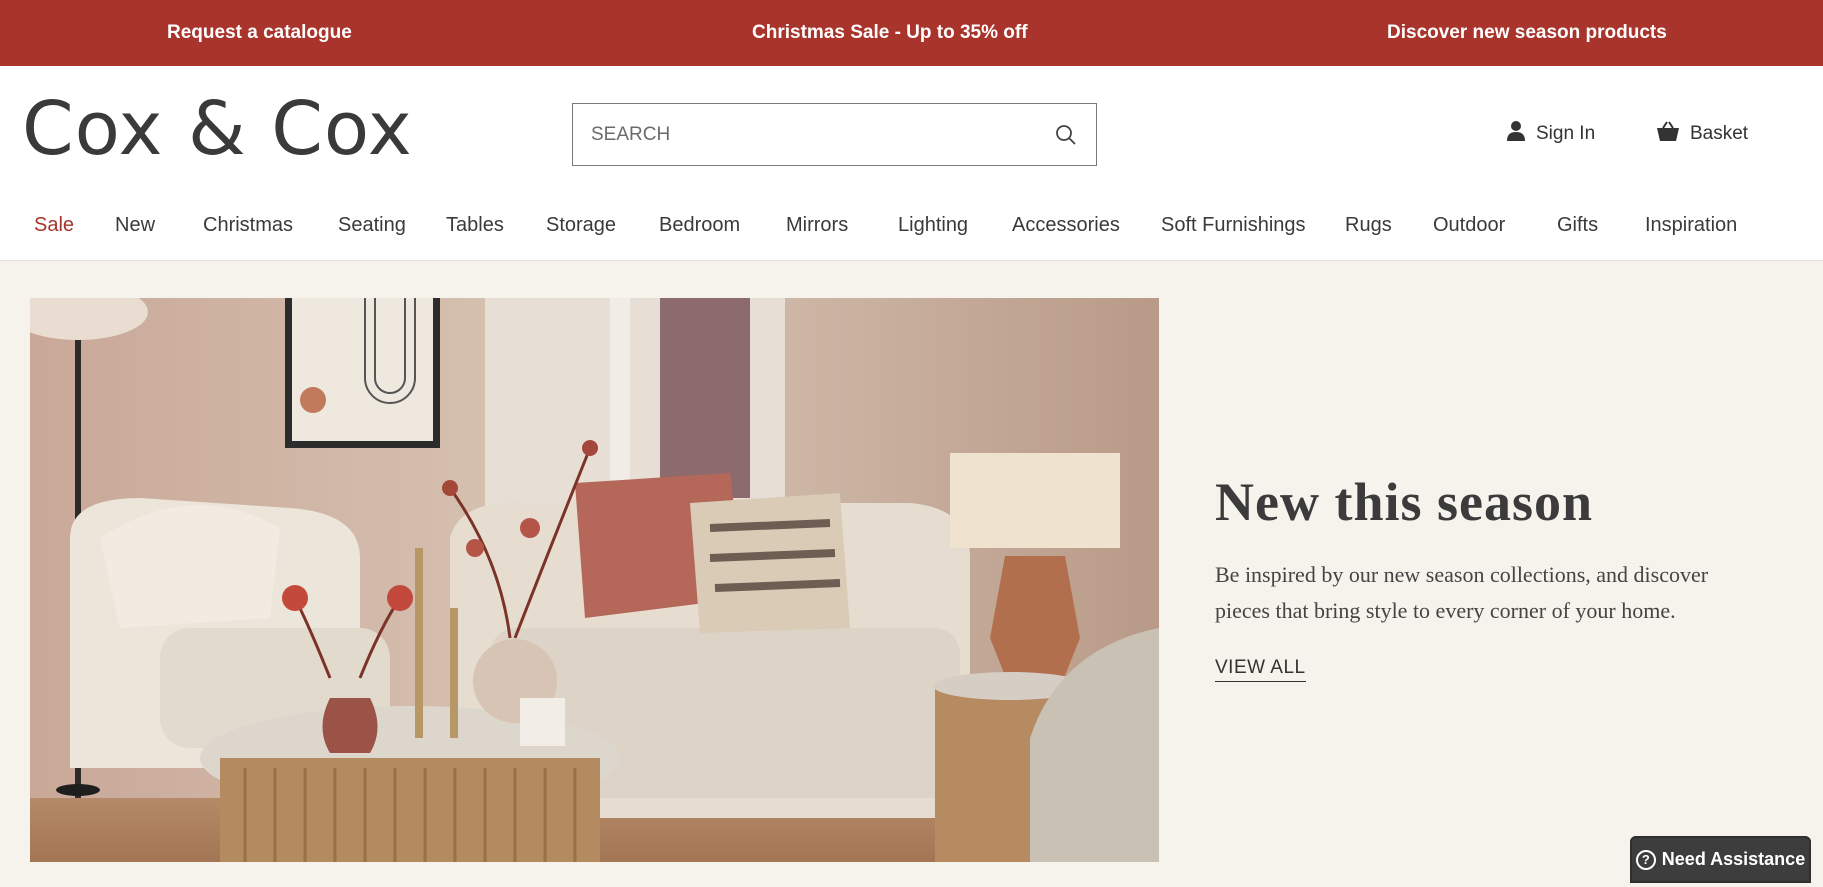  I want to click on sign-in-label: Sign In, so click(1566, 133).